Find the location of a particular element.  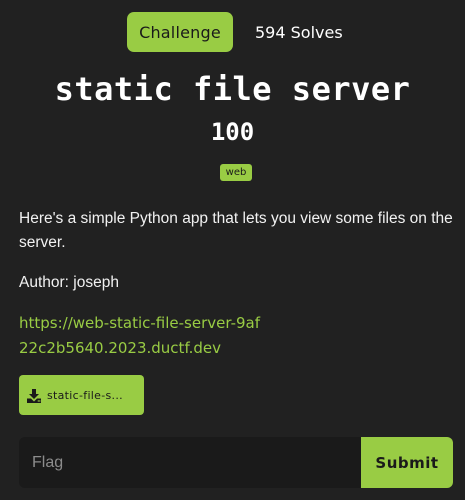

challenge-title: static file server is located at coordinates (232, 89).